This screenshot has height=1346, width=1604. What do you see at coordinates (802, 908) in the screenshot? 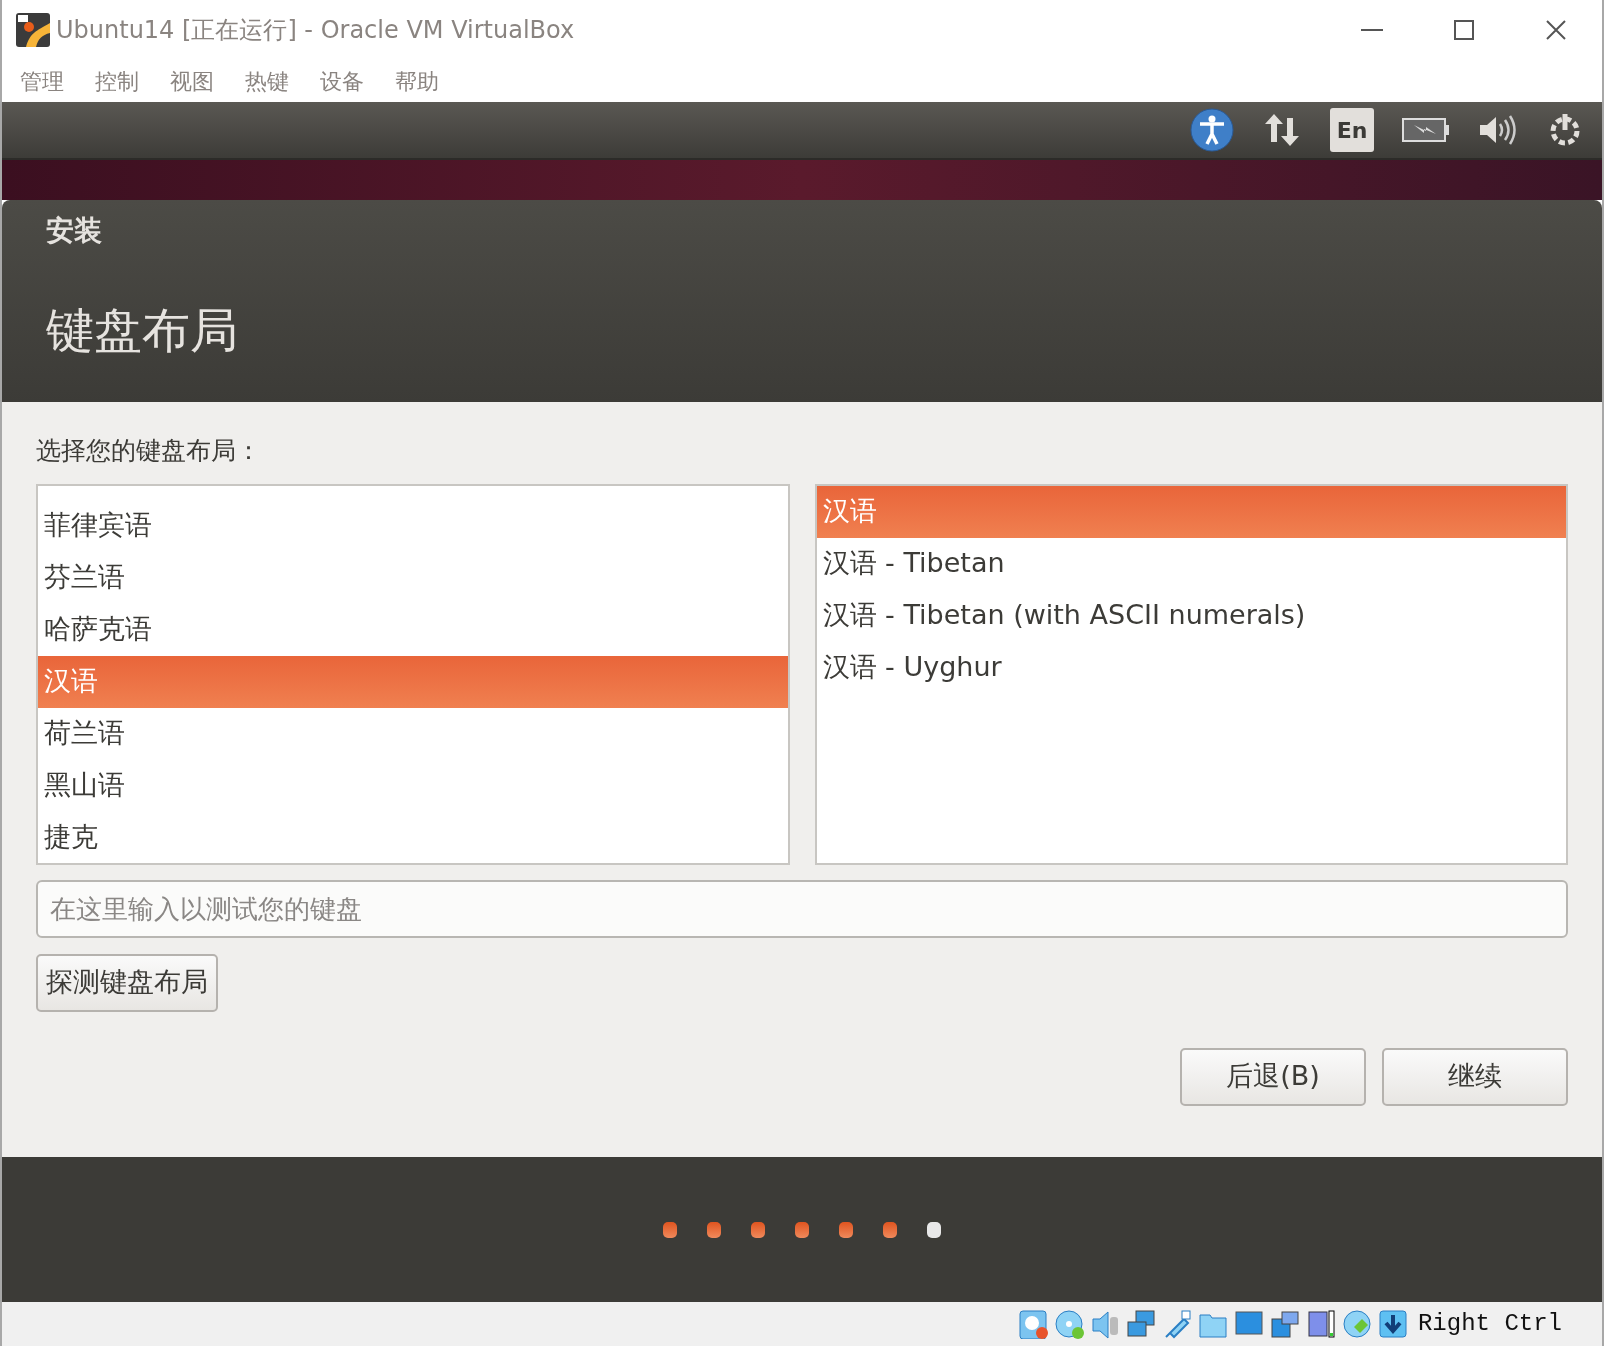
I see `test-input-field: 在这里输入以测试您的键盘` at bounding box center [802, 908].